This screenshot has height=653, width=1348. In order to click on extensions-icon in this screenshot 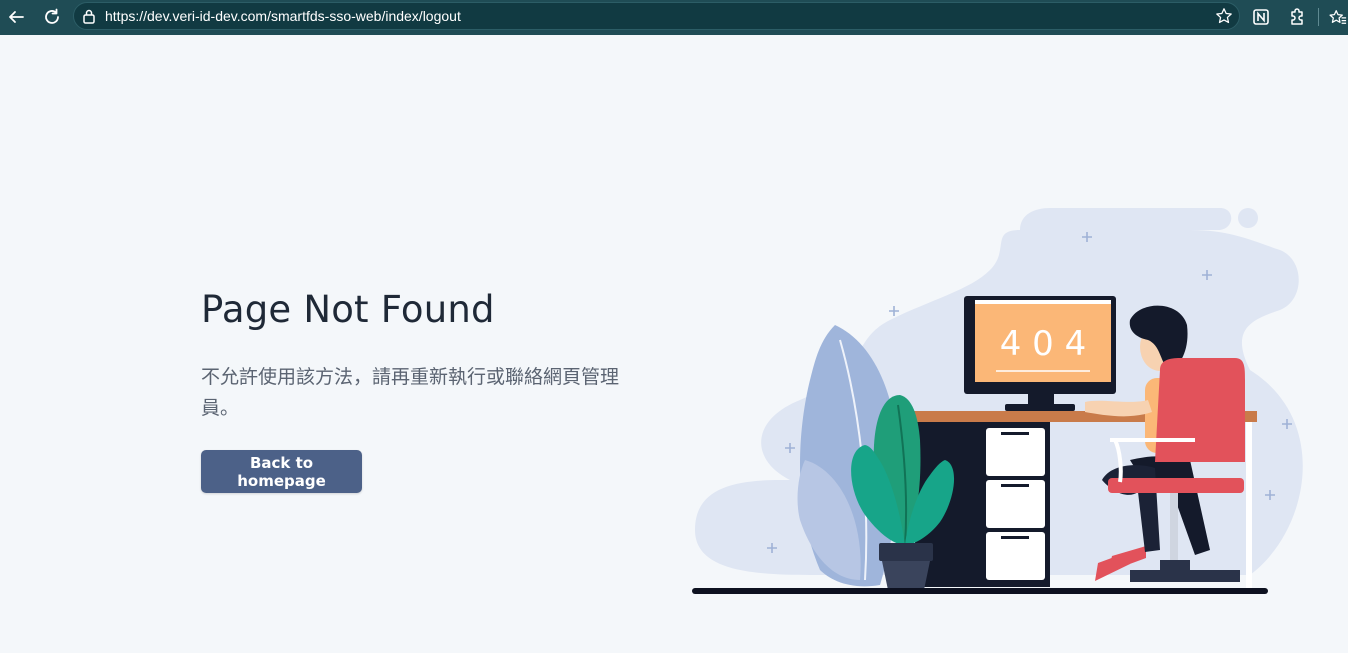, I will do `click(1297, 17)`.